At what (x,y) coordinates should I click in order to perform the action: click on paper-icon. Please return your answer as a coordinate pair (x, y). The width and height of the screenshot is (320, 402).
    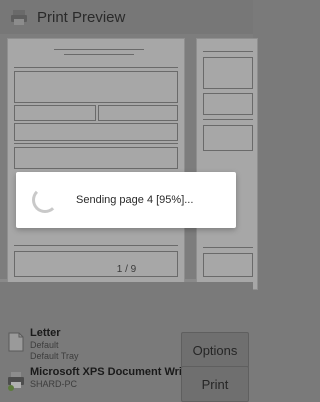
    Looking at the image, I should click on (16, 342).